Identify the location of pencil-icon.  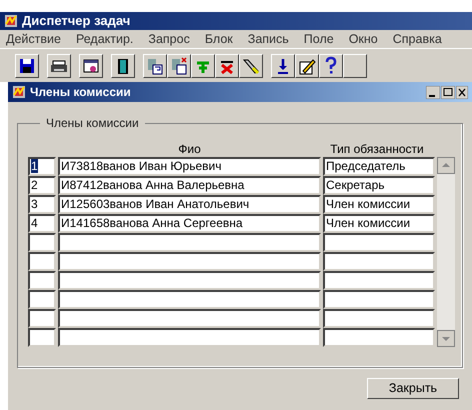
(307, 66).